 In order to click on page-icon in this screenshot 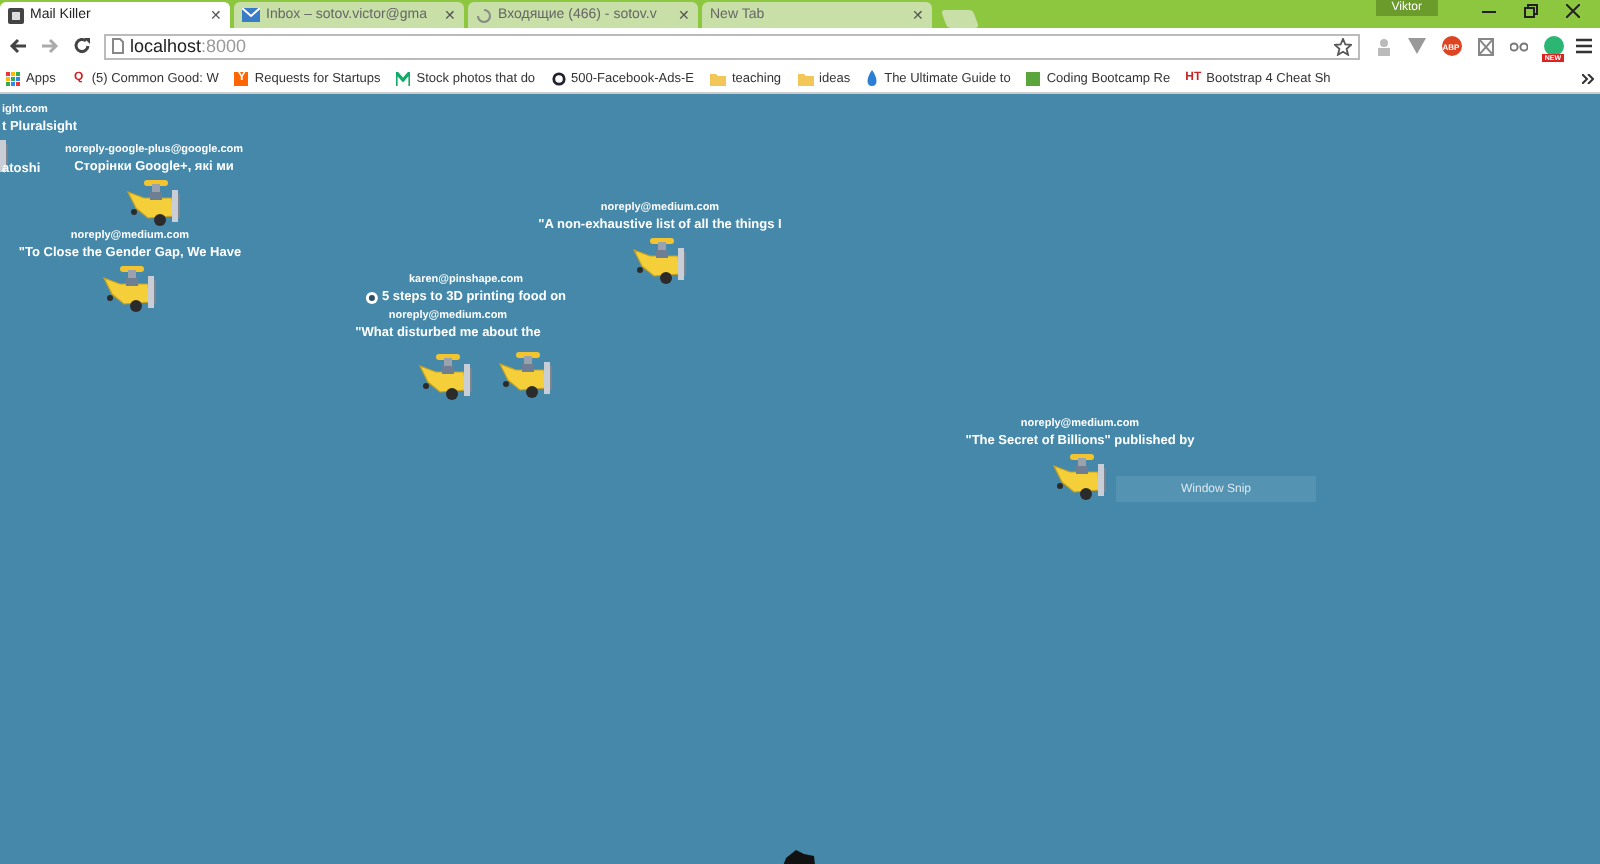, I will do `click(118, 46)`.